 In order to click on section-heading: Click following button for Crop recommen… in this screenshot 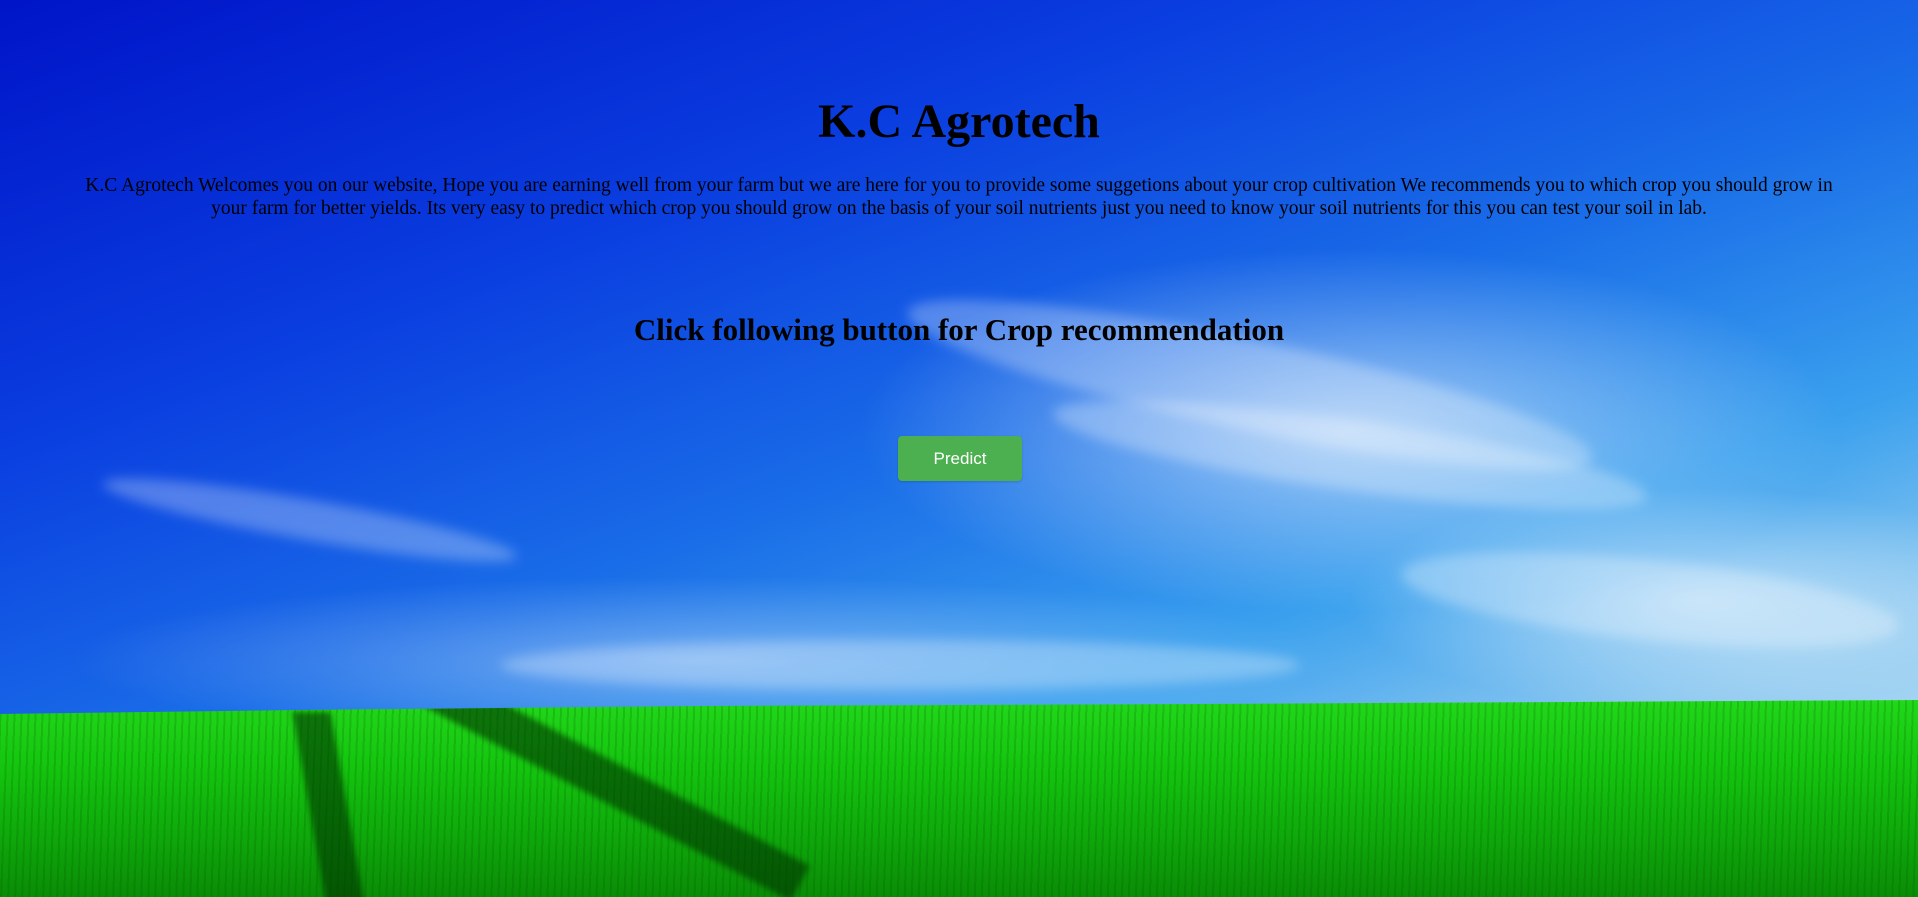, I will do `click(959, 329)`.